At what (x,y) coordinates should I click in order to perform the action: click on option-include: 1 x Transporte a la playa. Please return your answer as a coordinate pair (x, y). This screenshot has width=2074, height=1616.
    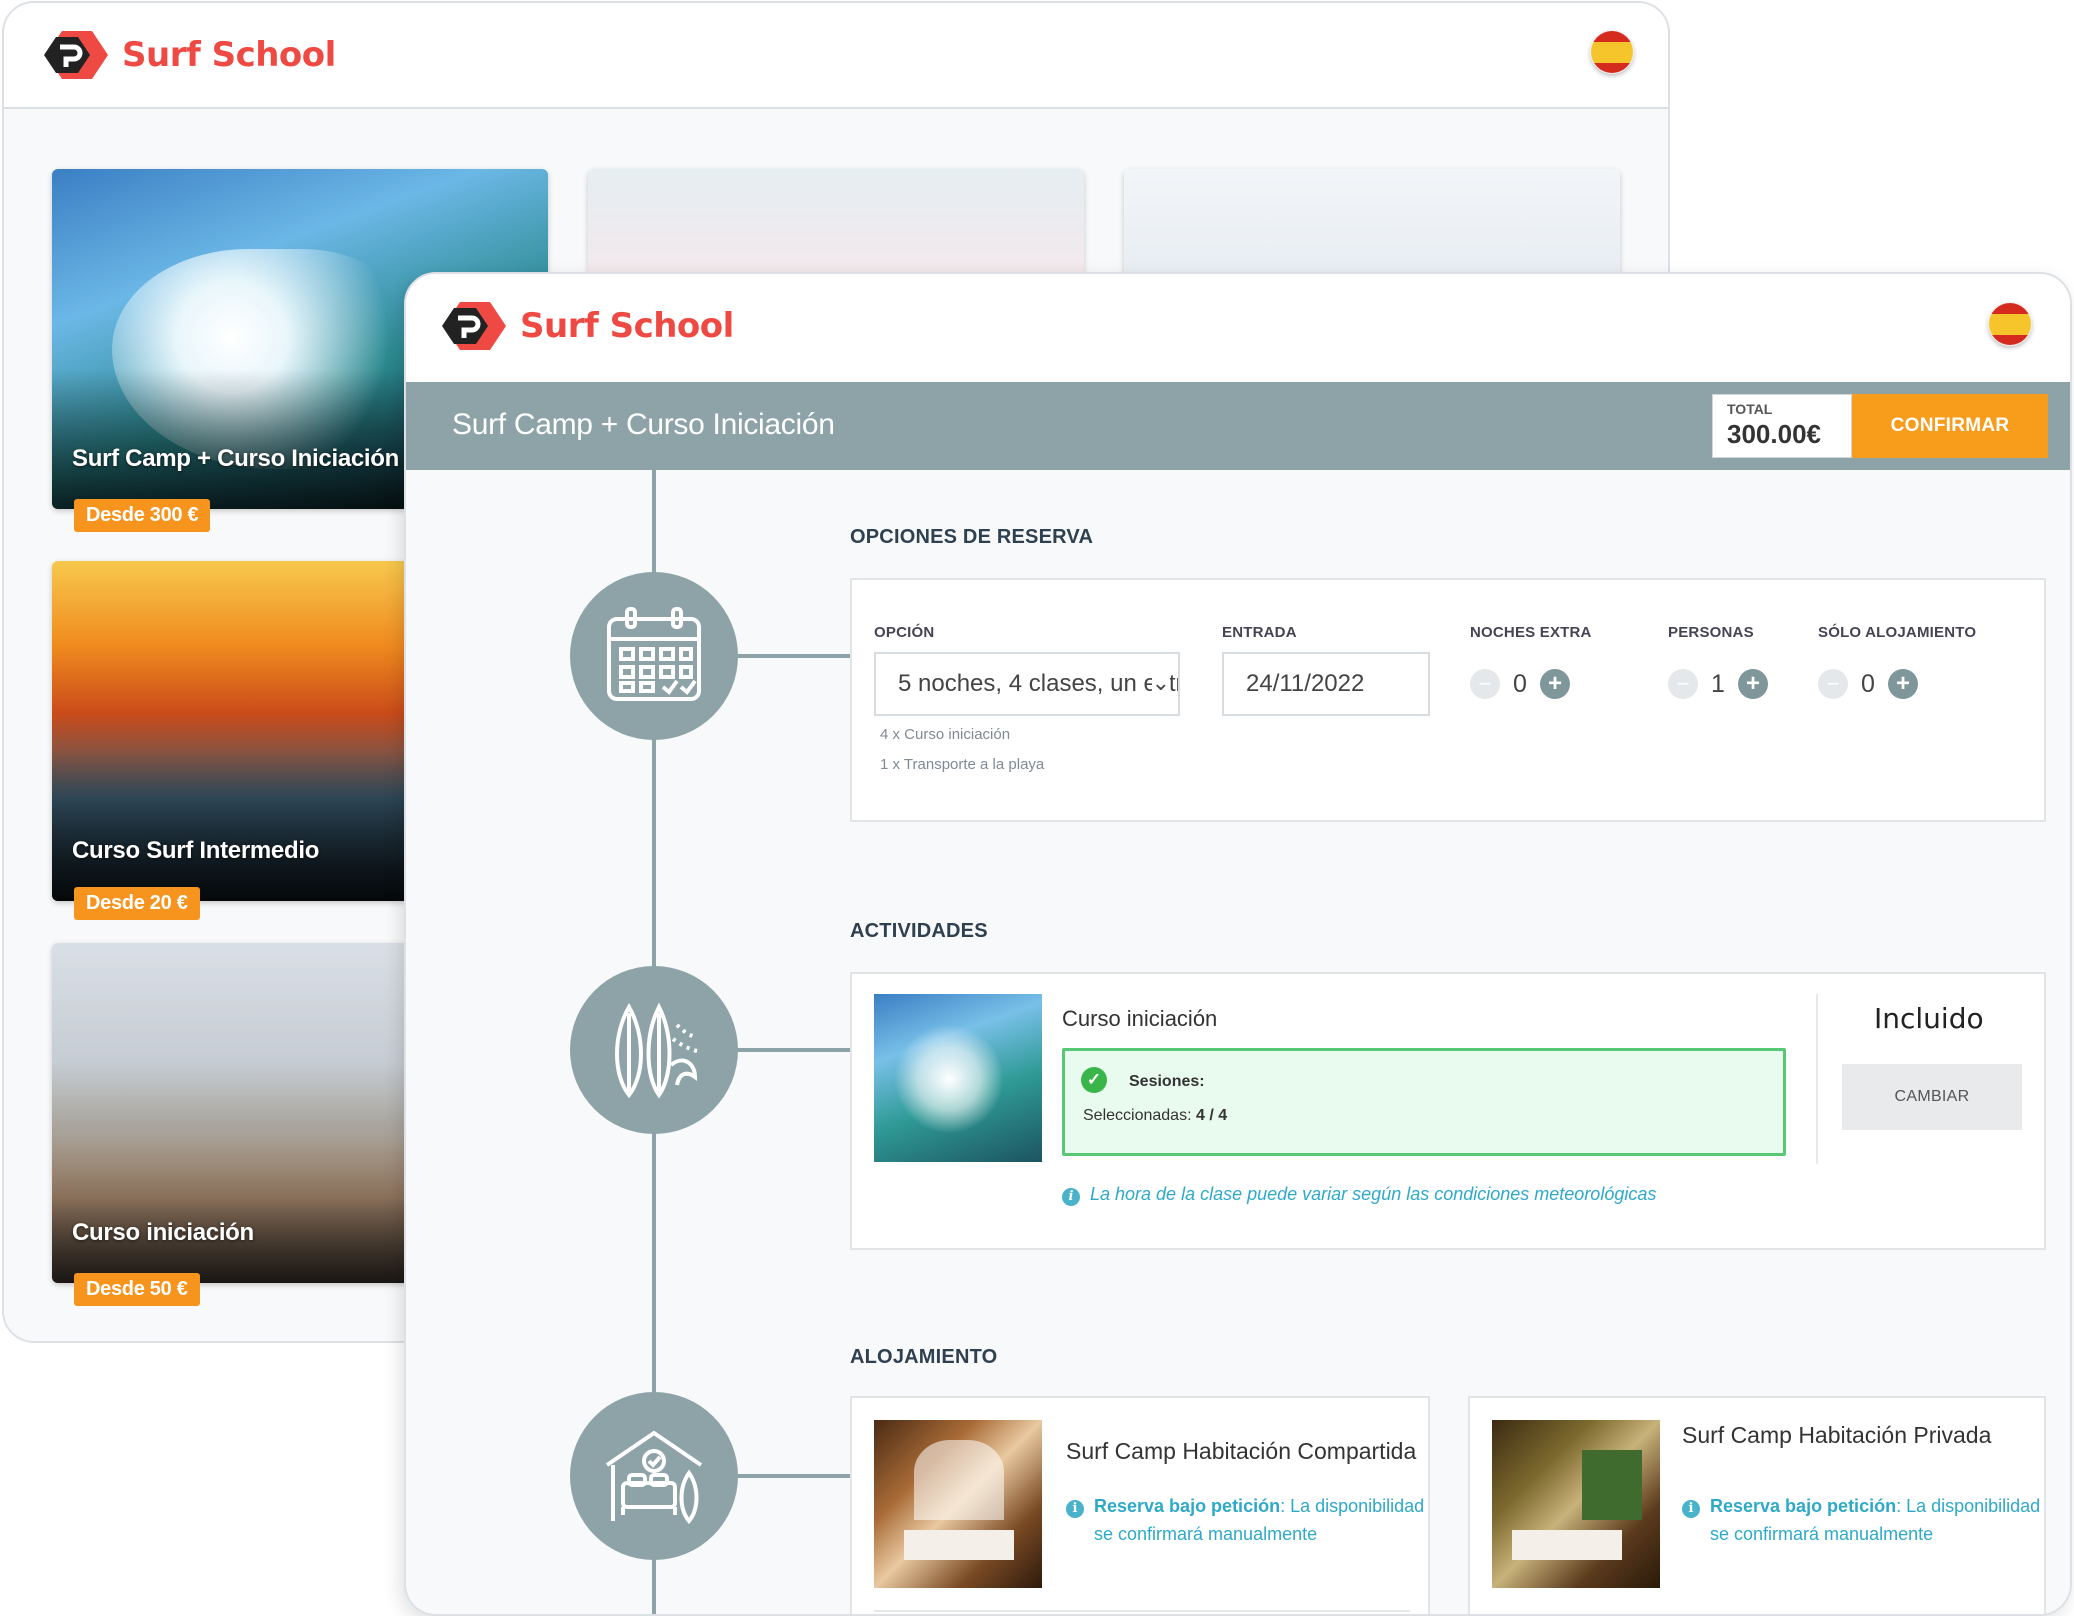
    Looking at the image, I should click on (962, 764).